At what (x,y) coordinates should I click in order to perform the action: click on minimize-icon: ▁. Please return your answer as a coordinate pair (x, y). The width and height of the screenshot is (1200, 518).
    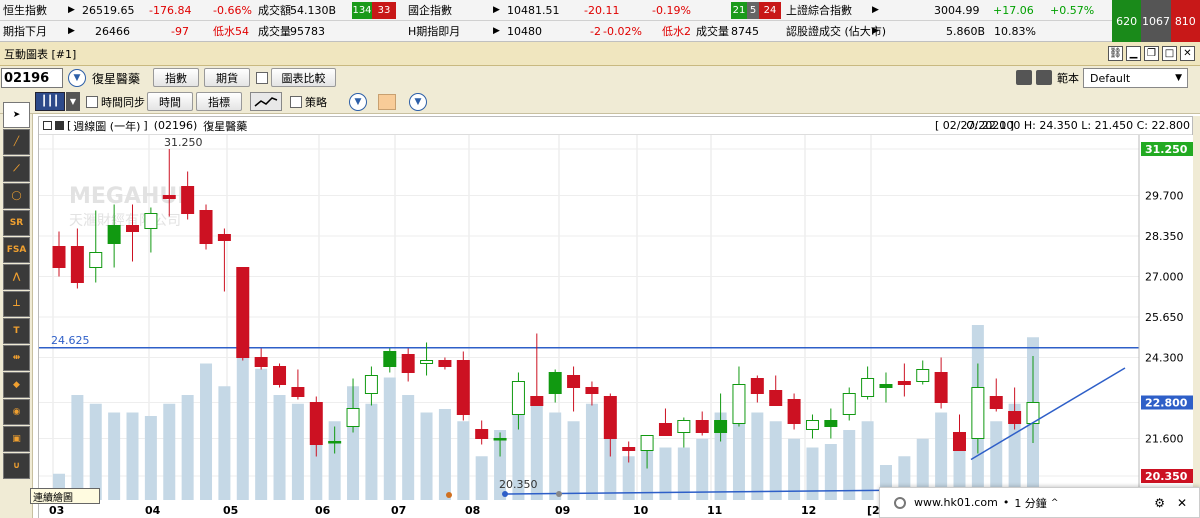
    Looking at the image, I should click on (1133, 53).